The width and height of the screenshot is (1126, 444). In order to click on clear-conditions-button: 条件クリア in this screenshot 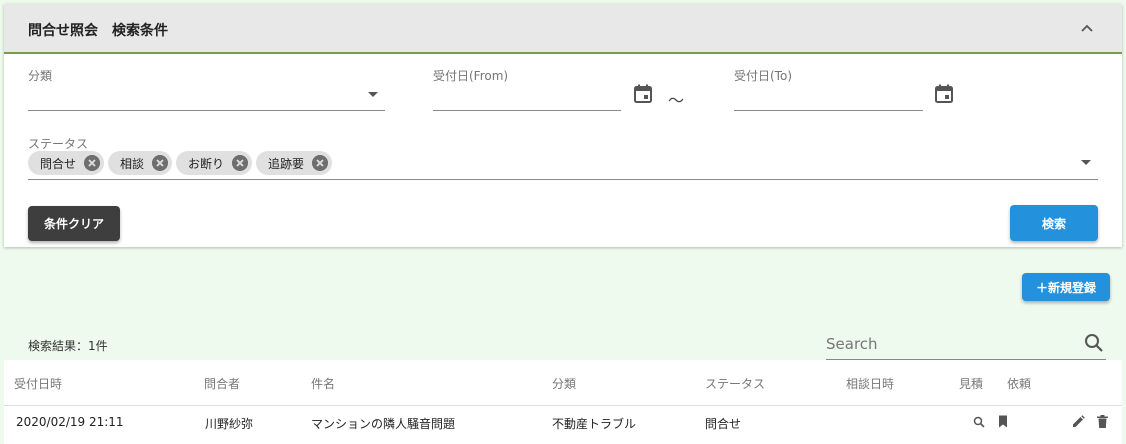, I will do `click(74, 223)`.